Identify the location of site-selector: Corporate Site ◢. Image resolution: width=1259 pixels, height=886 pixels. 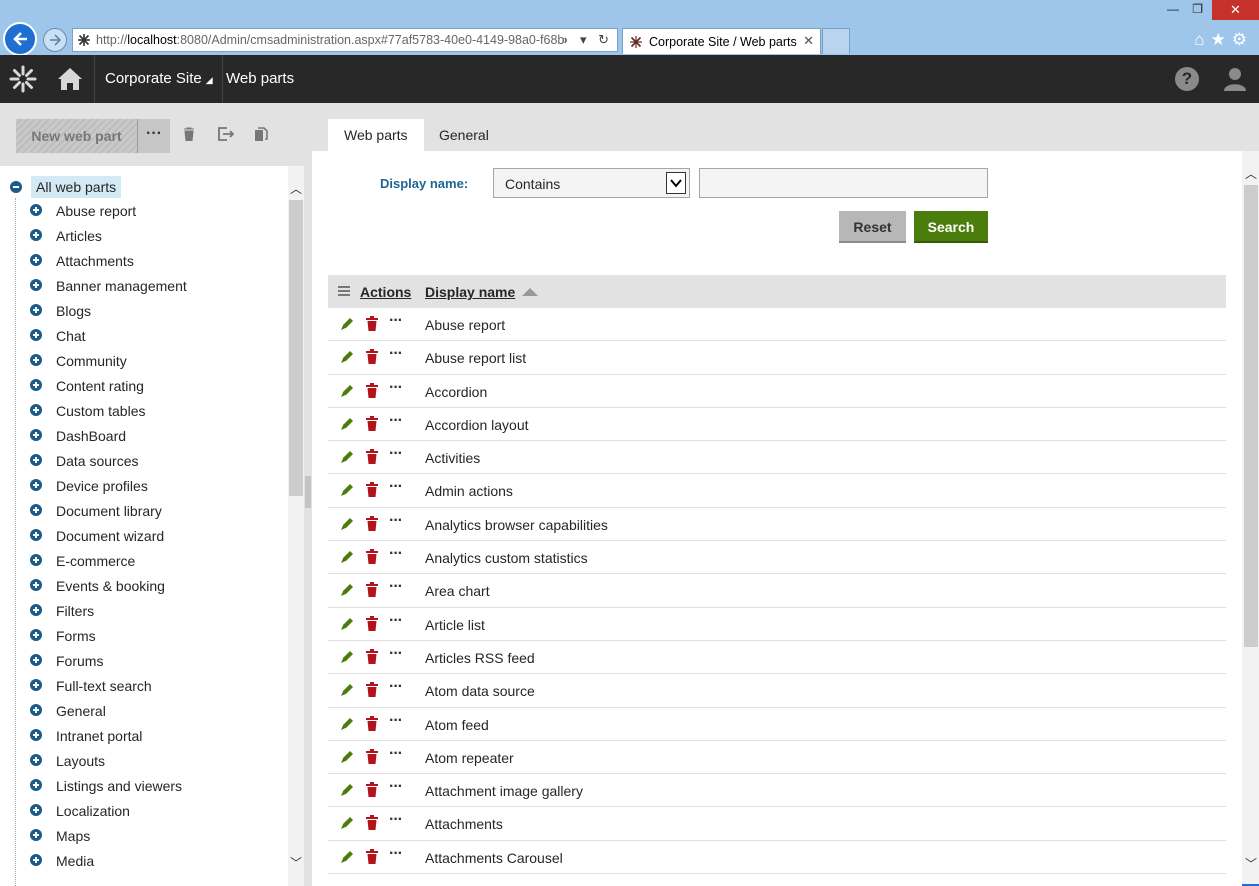
(159, 79).